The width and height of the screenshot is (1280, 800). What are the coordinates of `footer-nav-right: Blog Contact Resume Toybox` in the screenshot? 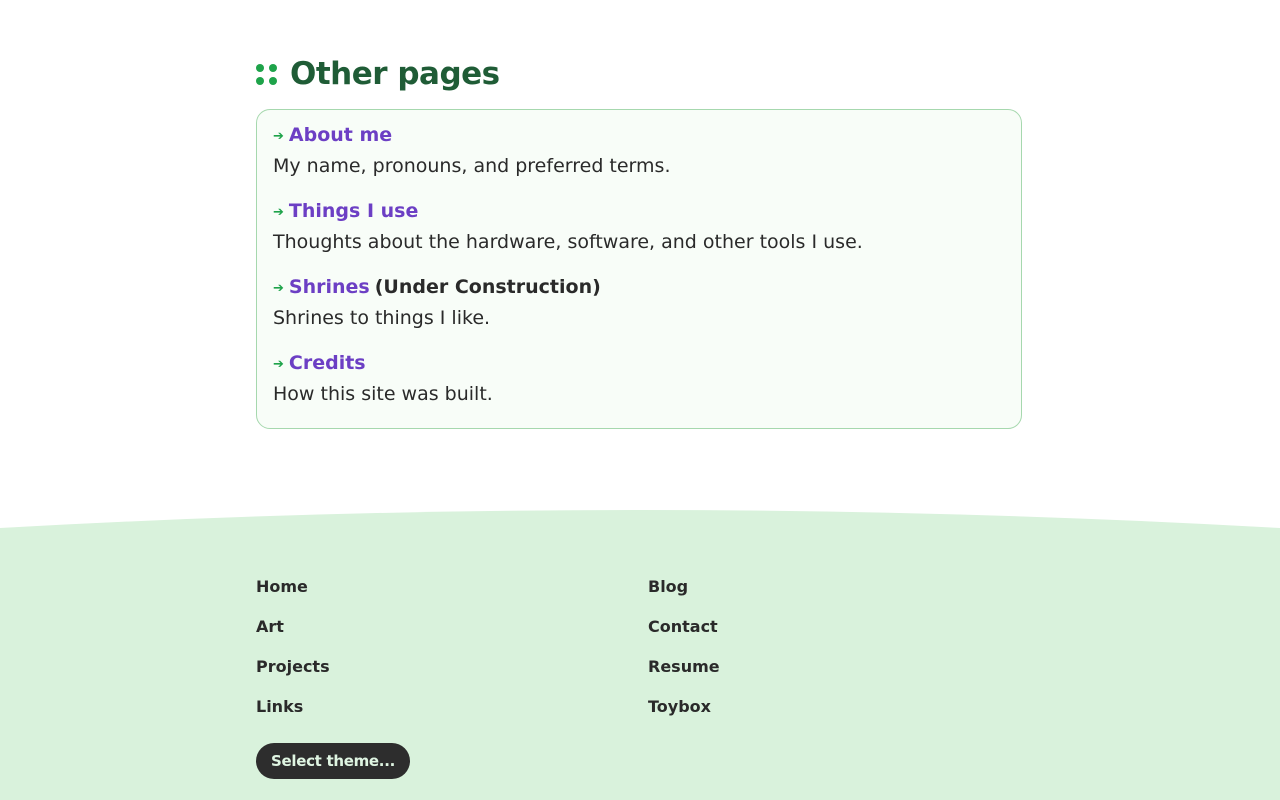 It's located at (684, 656).